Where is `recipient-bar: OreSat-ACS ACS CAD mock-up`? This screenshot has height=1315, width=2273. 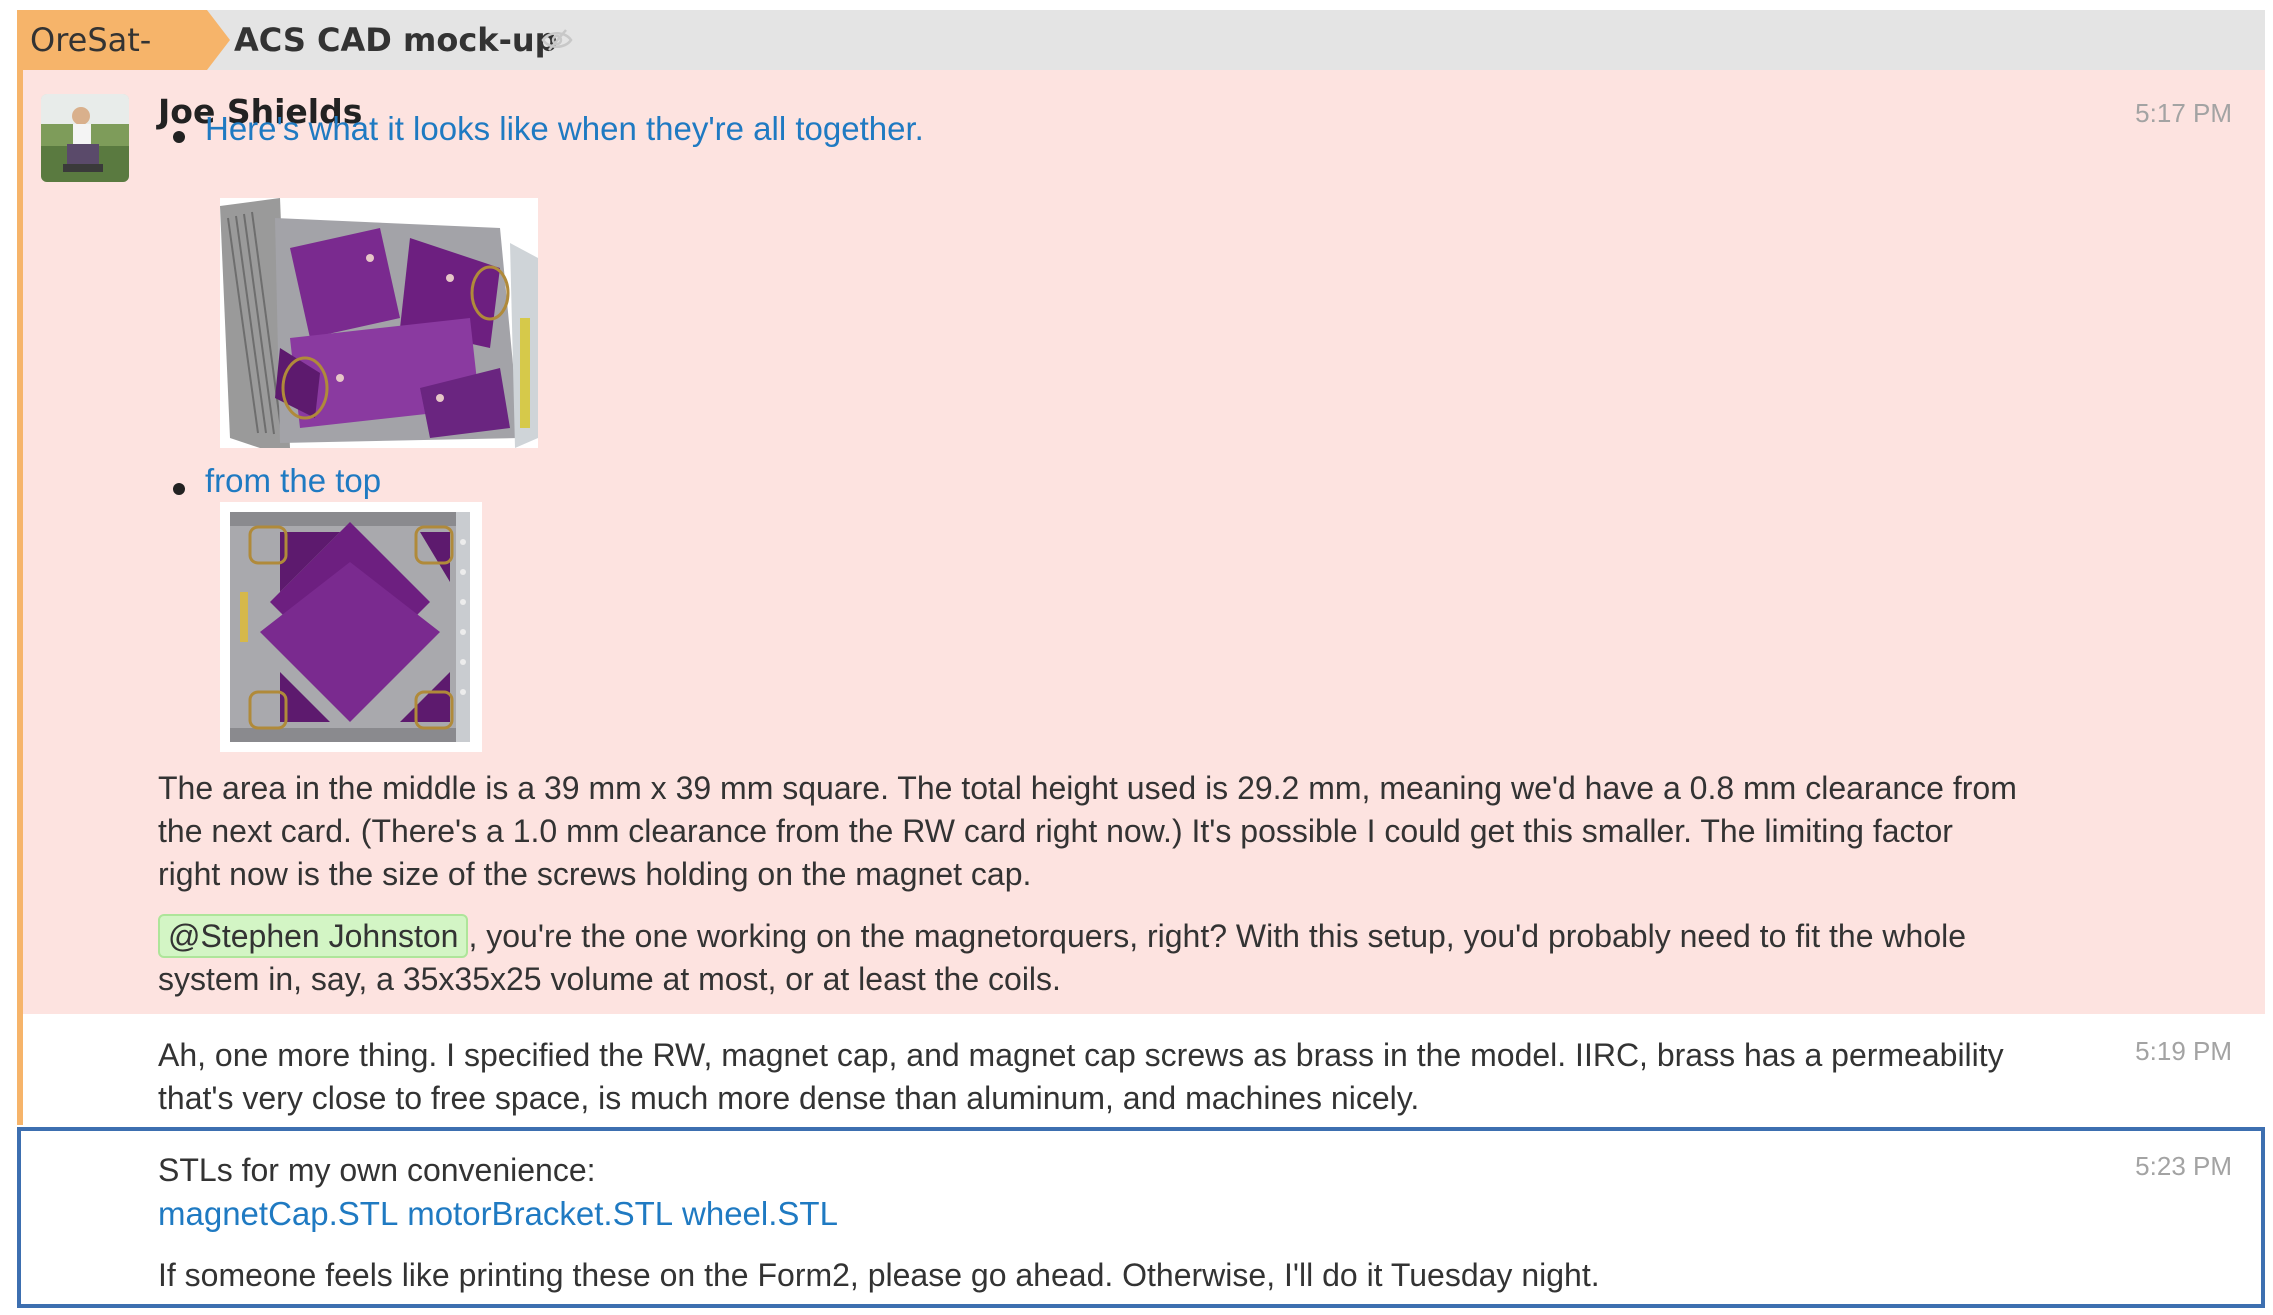
recipient-bar: OreSat-ACS ACS CAD mock-up is located at coordinates (1141, 64).